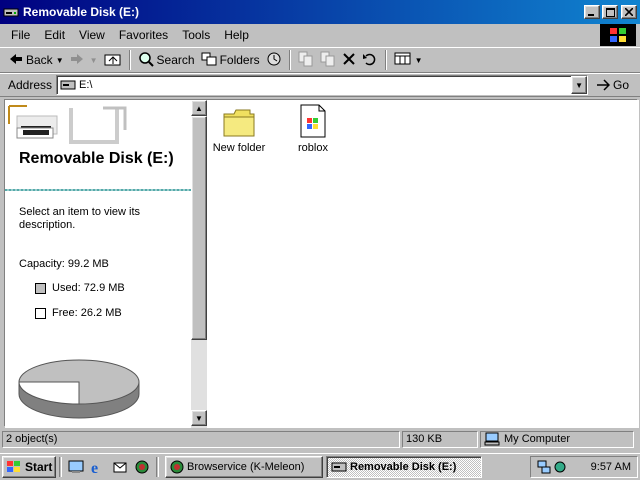  I want to click on maximize-button, so click(610, 12).